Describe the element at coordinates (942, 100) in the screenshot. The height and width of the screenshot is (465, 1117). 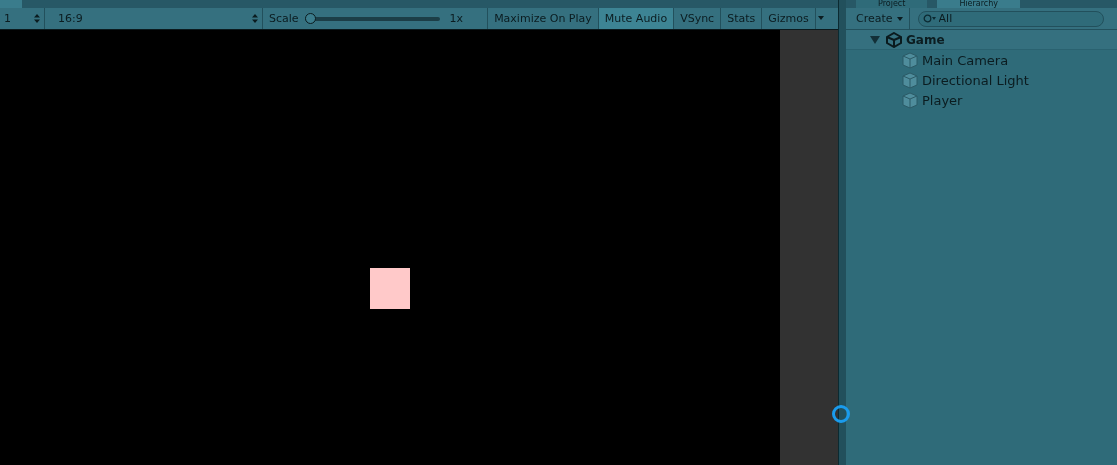
I see `game-object-item: Player` at that location.